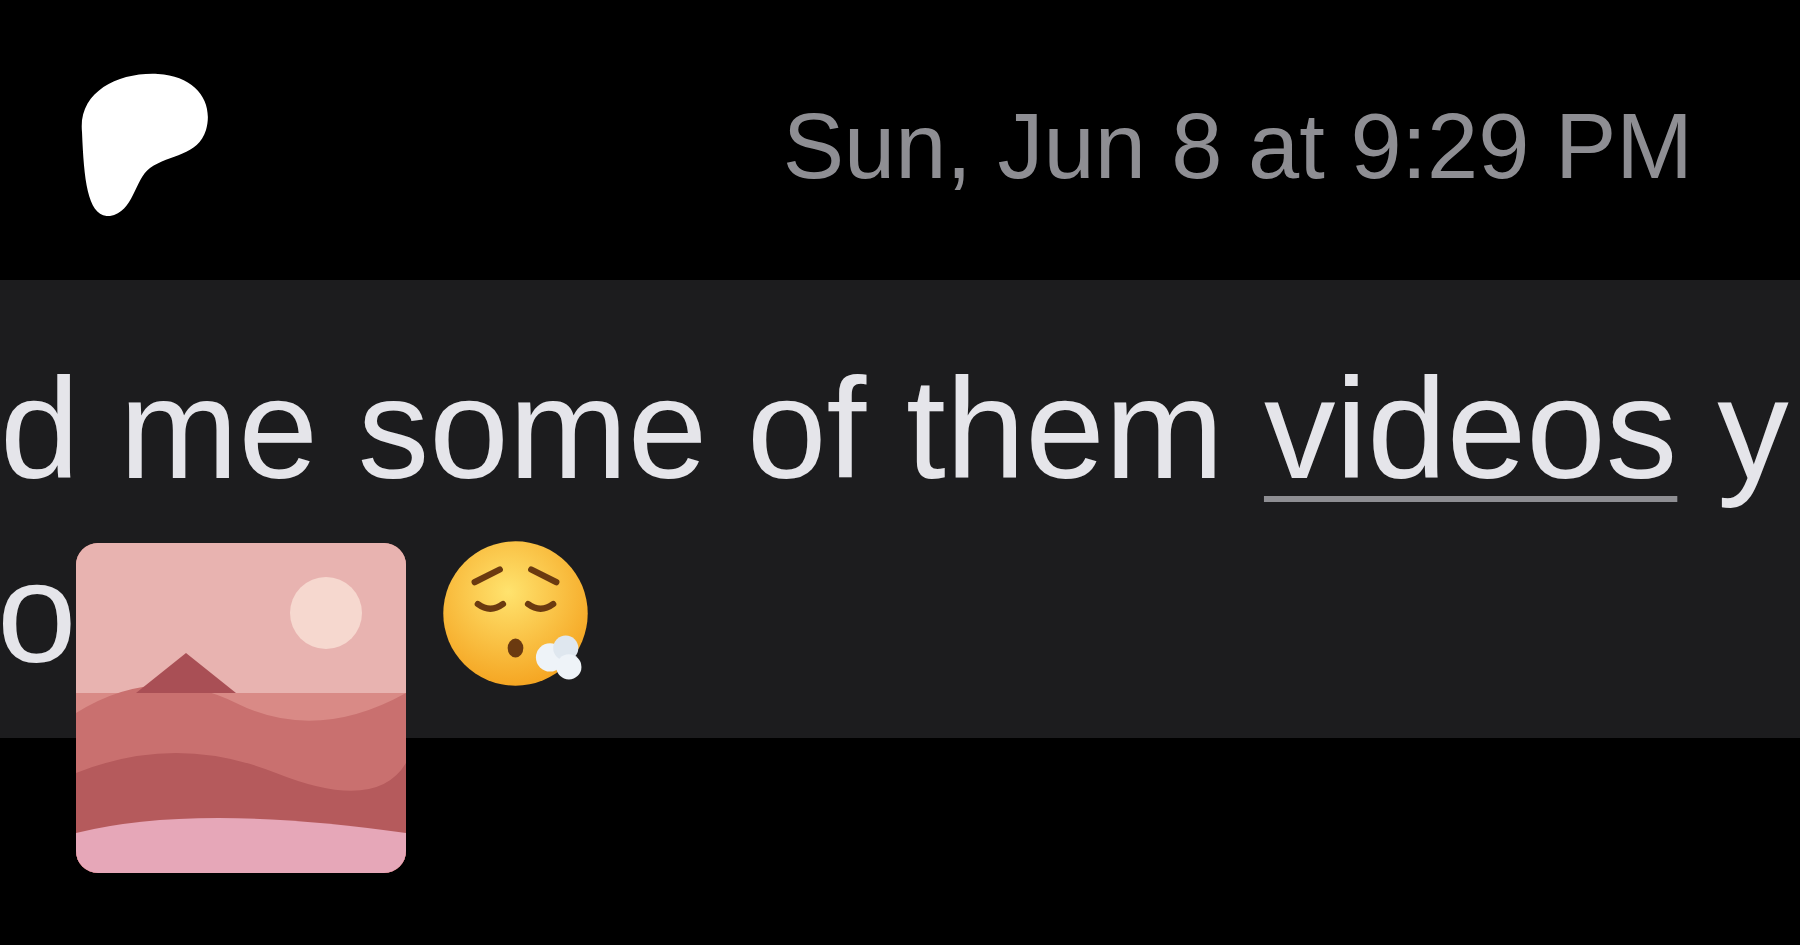 This screenshot has width=1800, height=945. Describe the element at coordinates (1237, 146) in the screenshot. I see `timestamp: Sun, Jun 8 at 9:29 PM` at that location.